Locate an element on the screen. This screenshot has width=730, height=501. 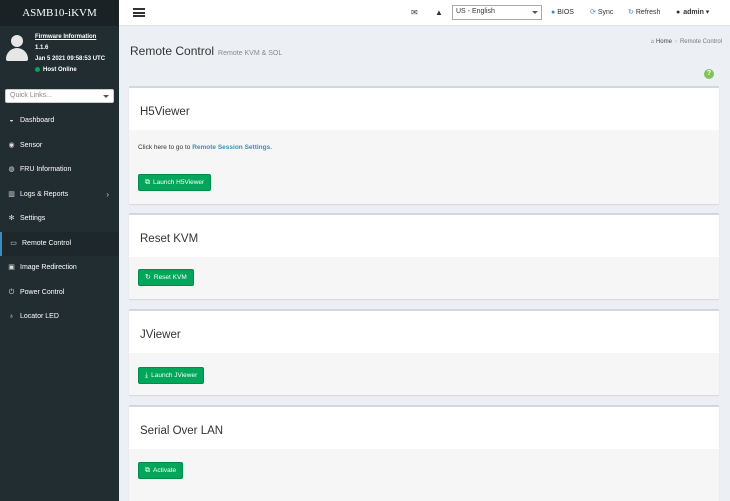
firmware-version: 1.1.6 is located at coordinates (42, 48).